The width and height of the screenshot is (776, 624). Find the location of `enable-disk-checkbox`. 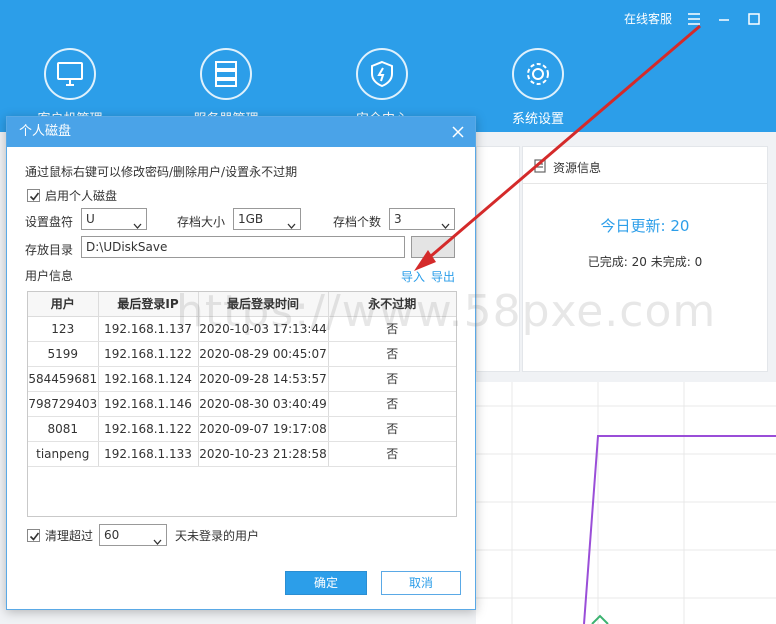

enable-disk-checkbox is located at coordinates (33, 195).